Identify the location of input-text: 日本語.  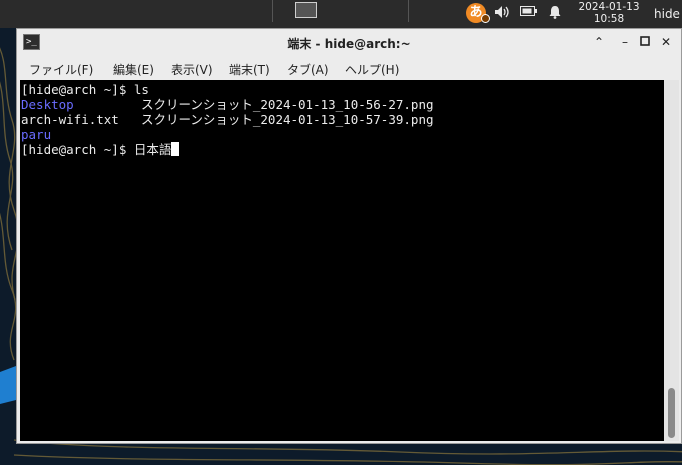
(152, 149).